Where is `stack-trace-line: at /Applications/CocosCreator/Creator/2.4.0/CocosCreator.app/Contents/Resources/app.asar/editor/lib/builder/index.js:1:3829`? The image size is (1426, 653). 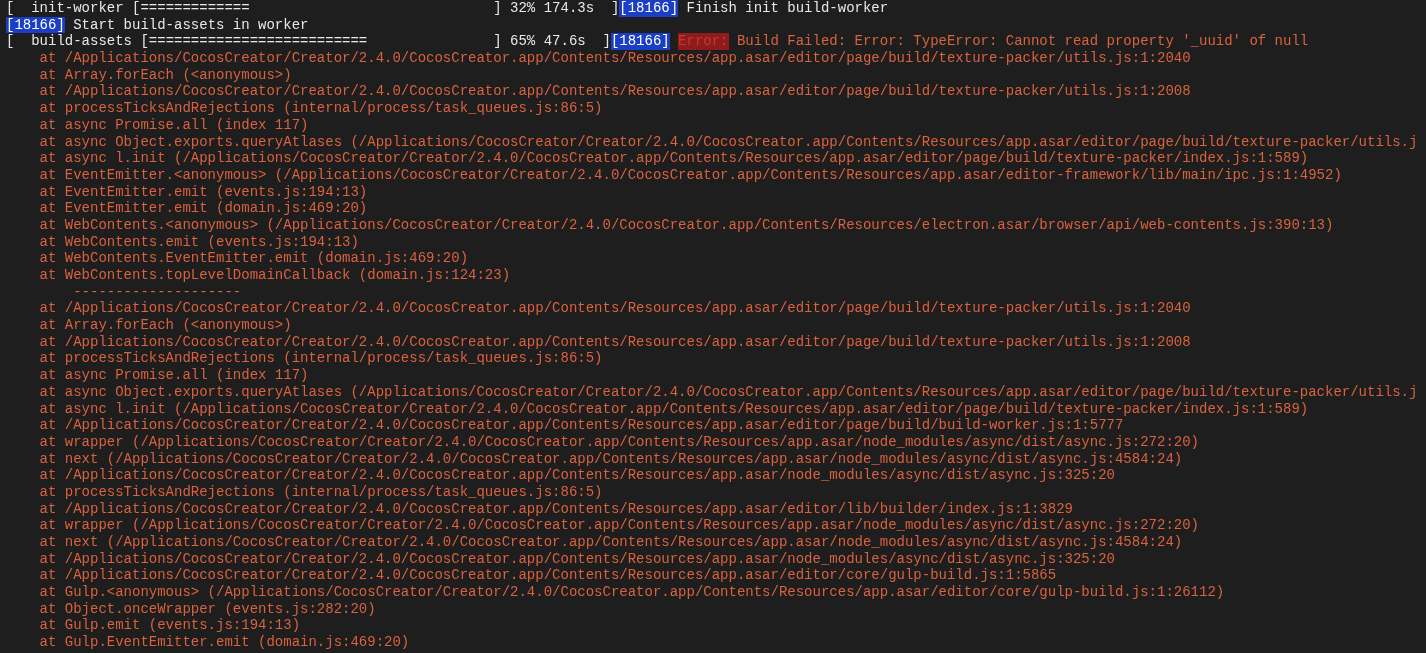
stack-trace-line: at /Applications/CocosCreator/Creator/2.4.0/CocosCreator.app/Contents/Resources/app.asar/editor/lib/builder/index.js:1:3829 is located at coordinates (556, 509).